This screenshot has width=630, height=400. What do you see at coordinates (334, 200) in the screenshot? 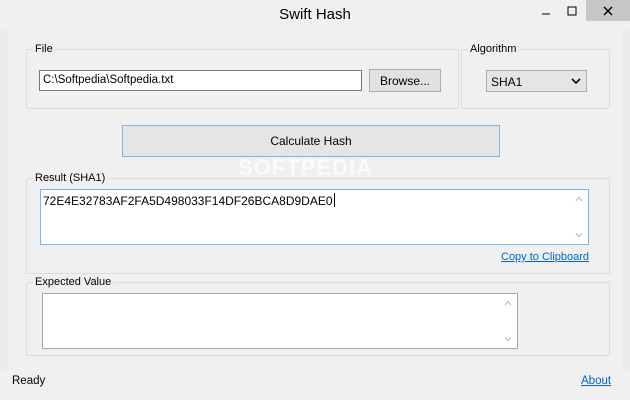
I see `text-caret` at bounding box center [334, 200].